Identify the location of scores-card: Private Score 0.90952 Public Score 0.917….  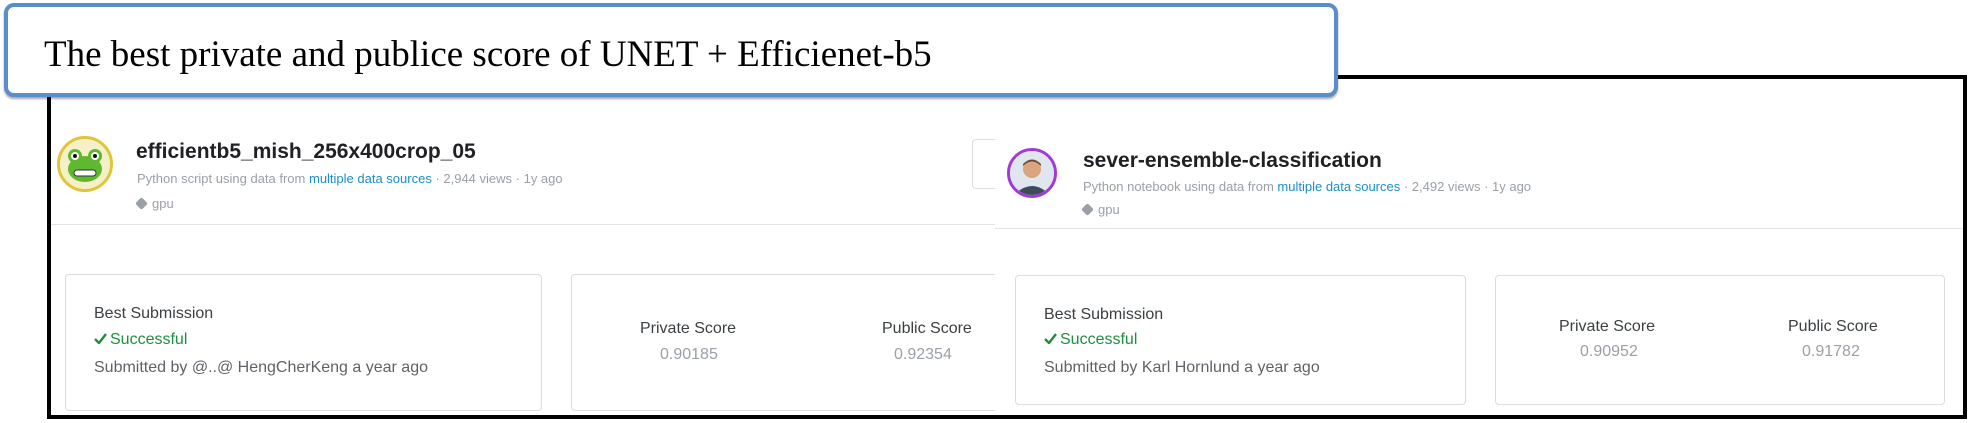
(1720, 340).